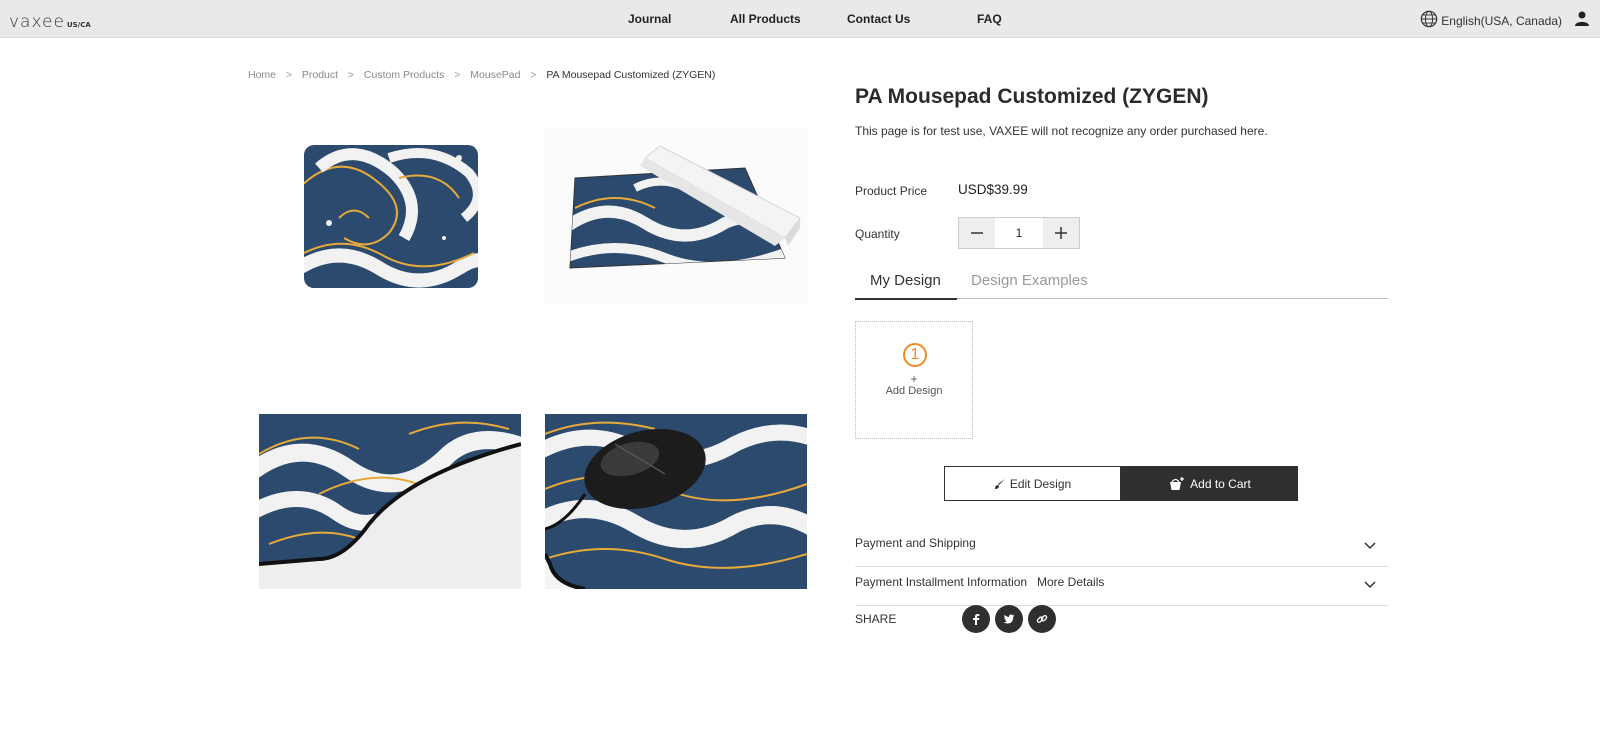 The image size is (1600, 743). I want to click on quantity-increase-button, so click(1061, 233).